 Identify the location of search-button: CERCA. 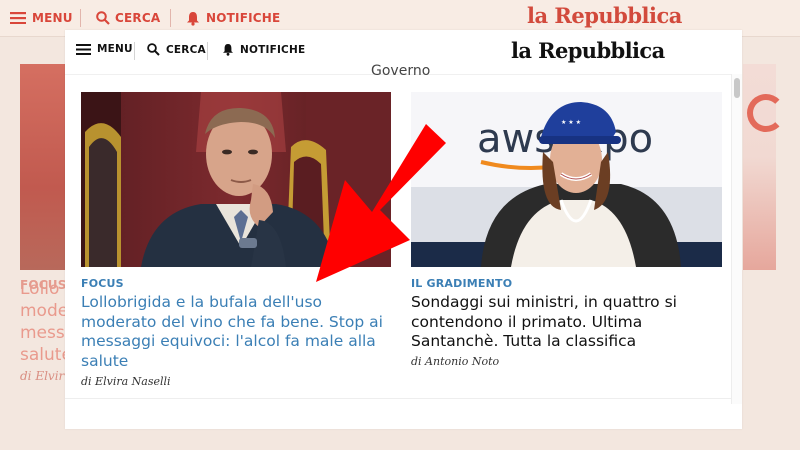
(176, 49).